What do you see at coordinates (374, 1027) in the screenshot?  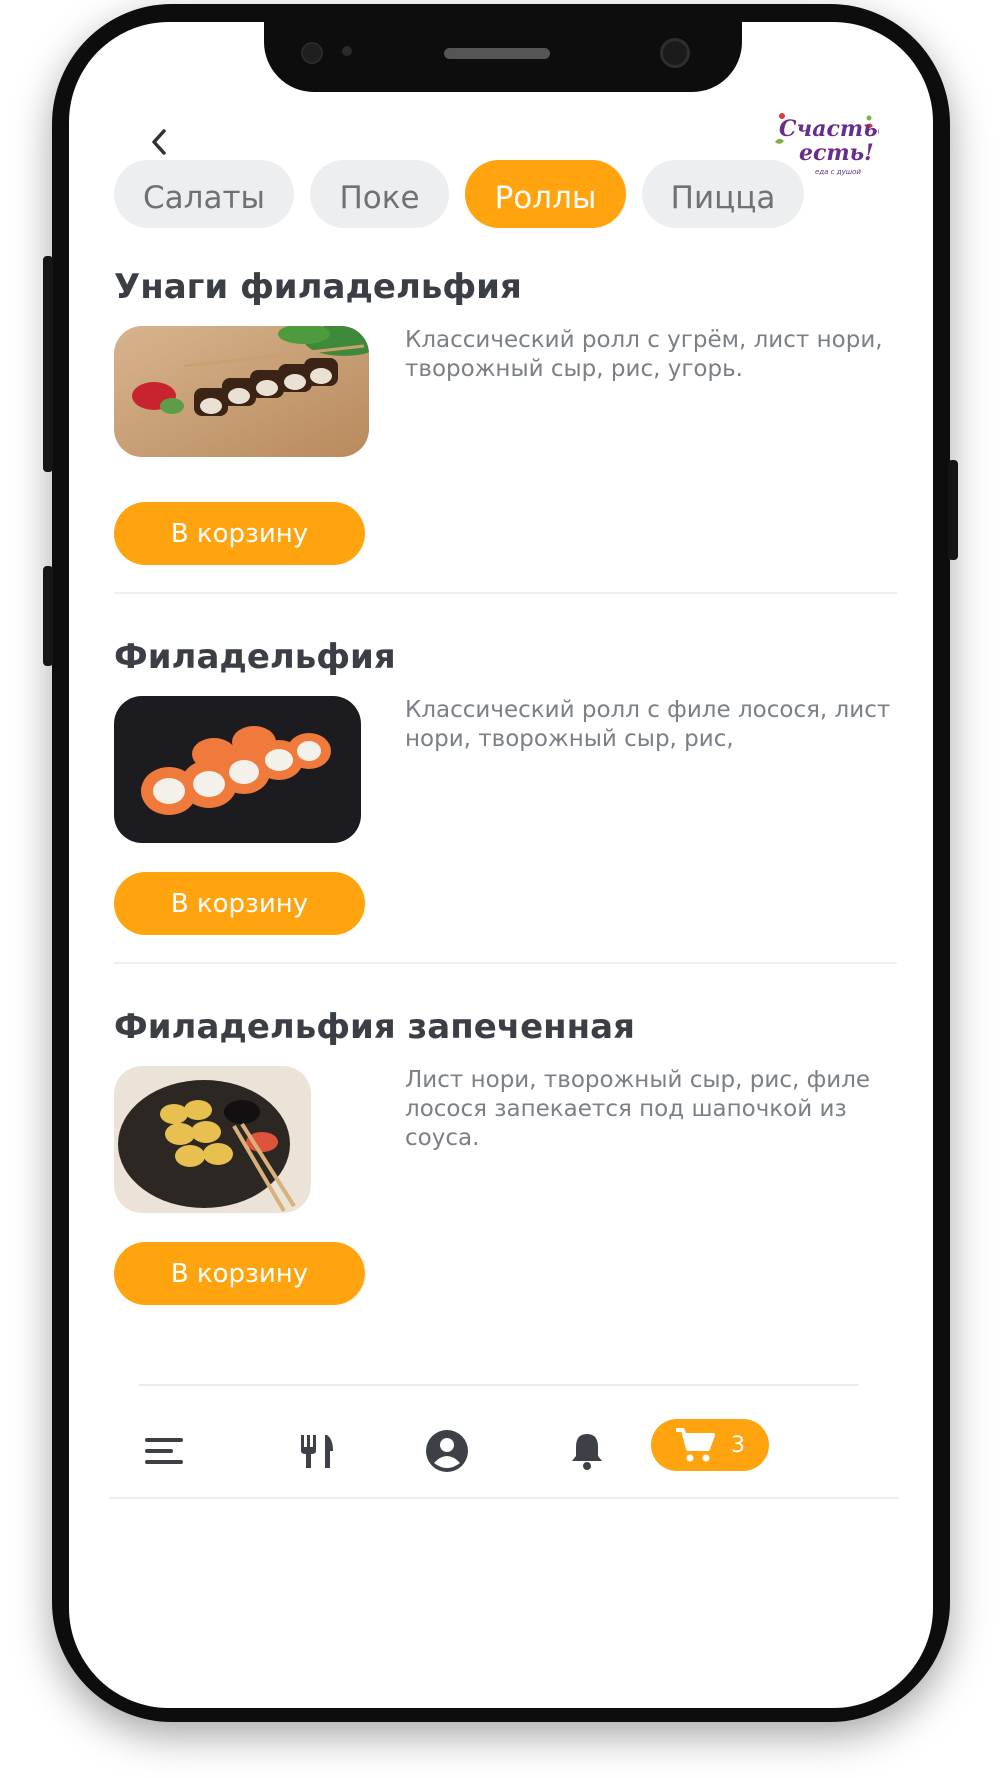 I see `product-title: Филадельфия запеченная` at bounding box center [374, 1027].